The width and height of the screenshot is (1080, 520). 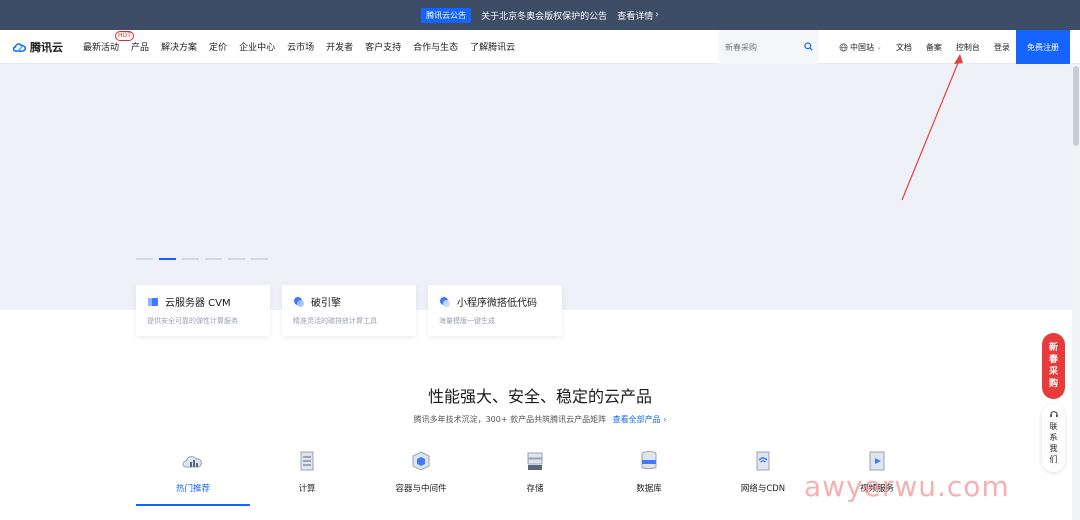 I want to click on nav-item-products: 产品 HOT, so click(x=135, y=42).